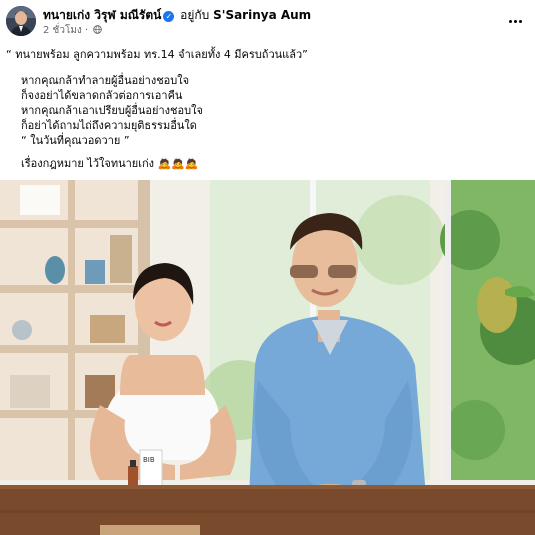  I want to click on avatar-image, so click(21, 21).